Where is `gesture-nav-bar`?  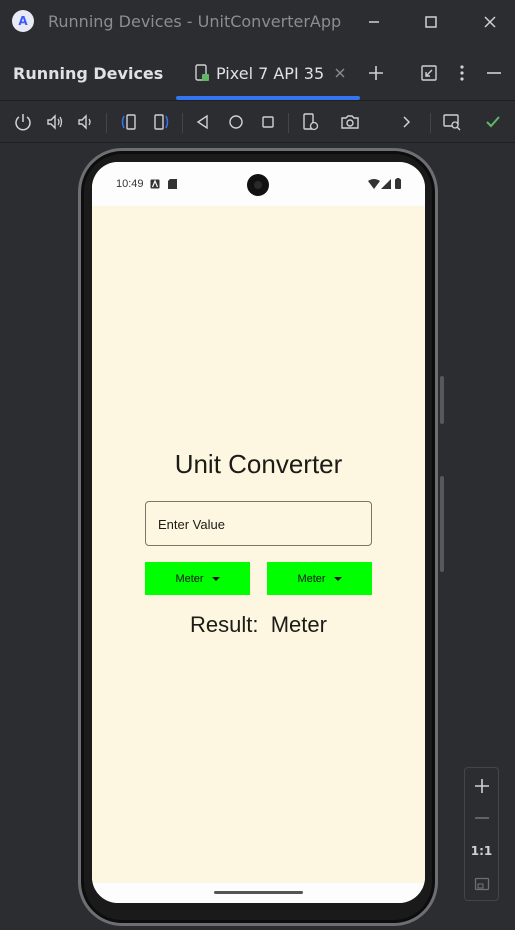 gesture-nav-bar is located at coordinates (258, 893).